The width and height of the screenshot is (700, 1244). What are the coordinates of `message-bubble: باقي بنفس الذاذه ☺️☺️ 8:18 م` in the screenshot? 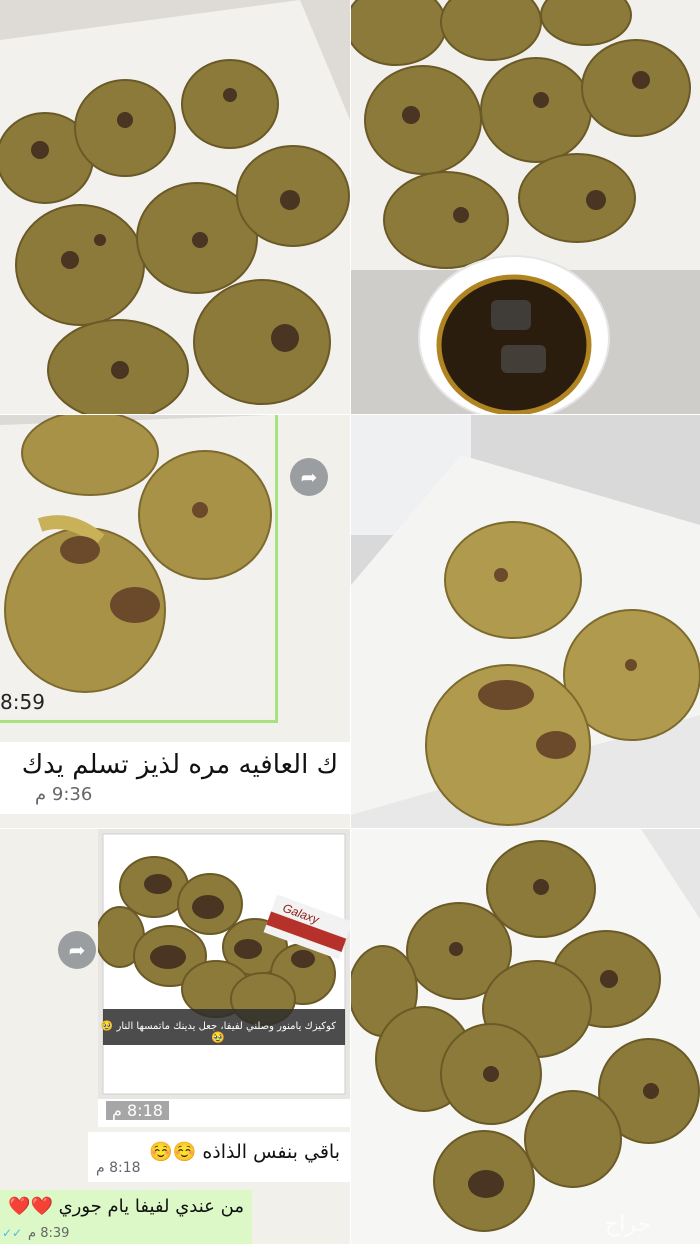 It's located at (219, 1157).